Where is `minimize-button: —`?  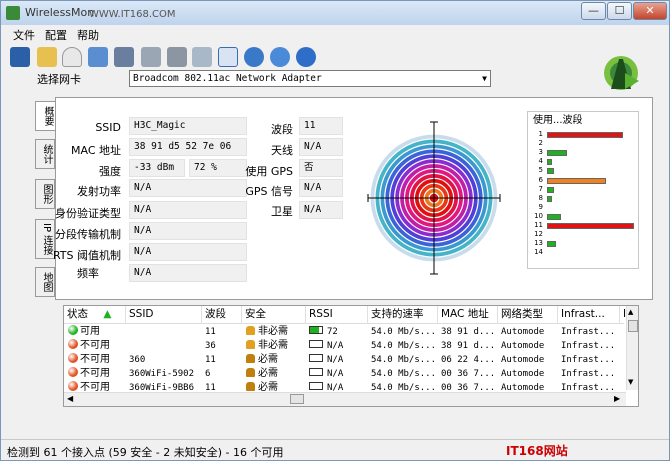 minimize-button: — is located at coordinates (593, 11).